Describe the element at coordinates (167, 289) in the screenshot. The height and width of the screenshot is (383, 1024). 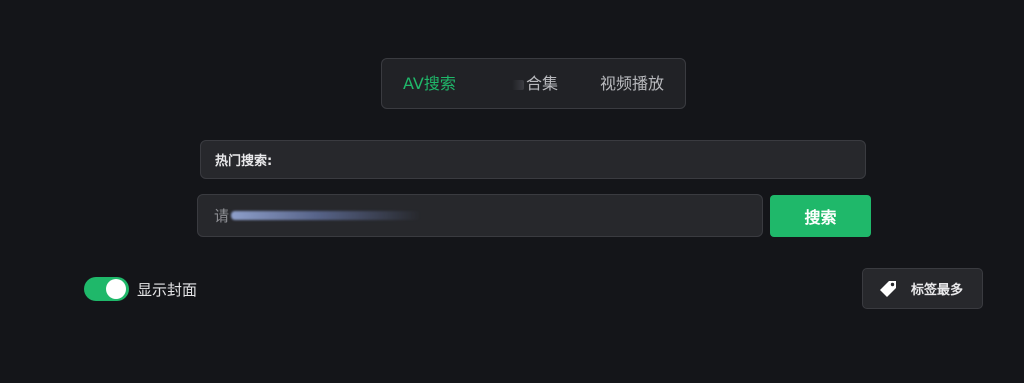
I see `show-cover-label: 显示封面` at that location.